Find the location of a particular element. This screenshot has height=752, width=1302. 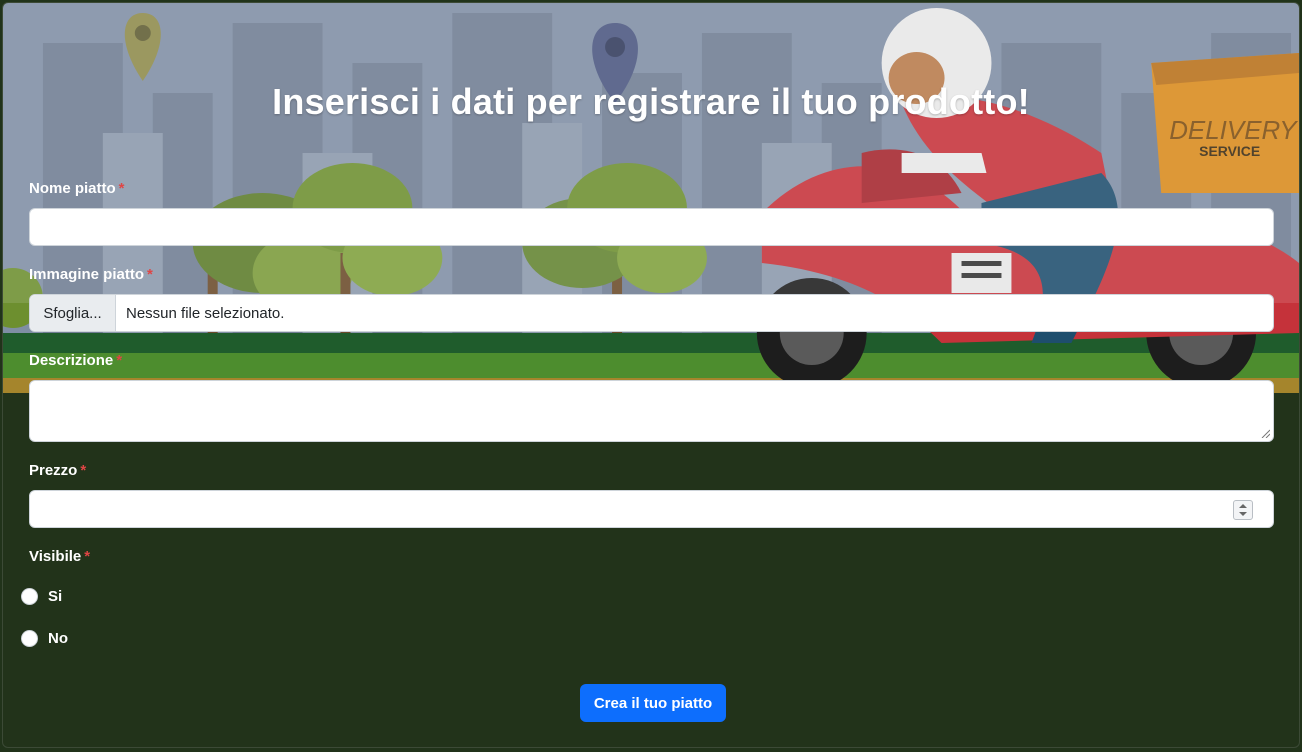

resize-handle-icon is located at coordinates (1265, 433).